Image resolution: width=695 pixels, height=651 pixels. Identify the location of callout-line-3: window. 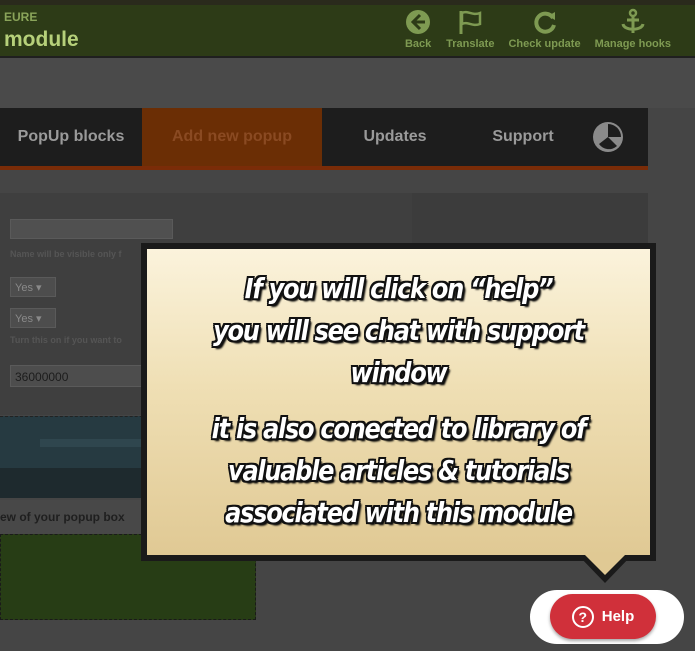
(399, 372).